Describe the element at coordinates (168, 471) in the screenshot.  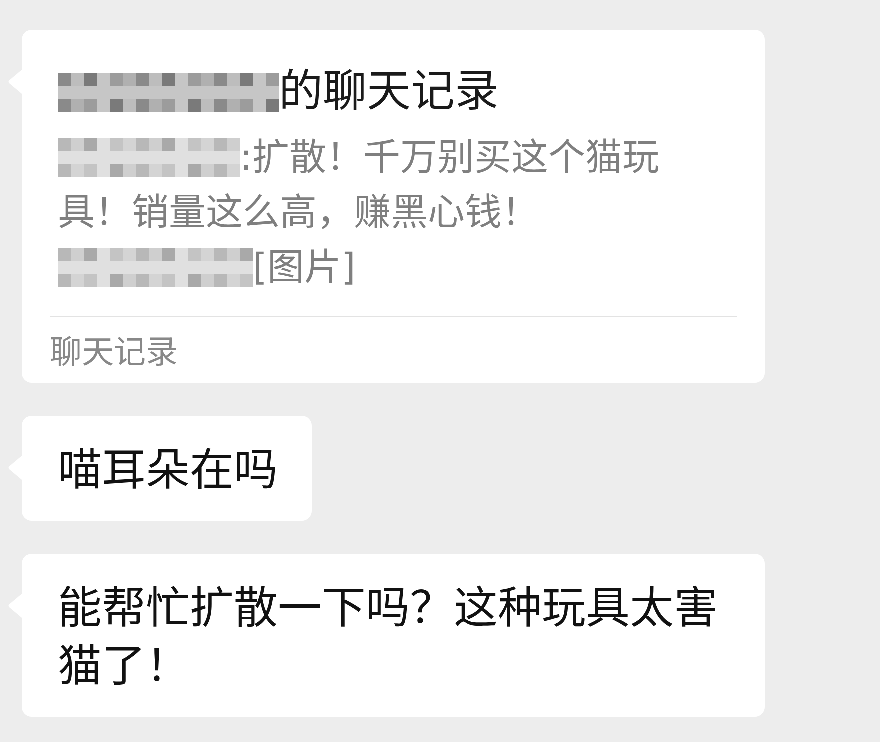
I see `message-text: 喵耳朵在吗` at that location.